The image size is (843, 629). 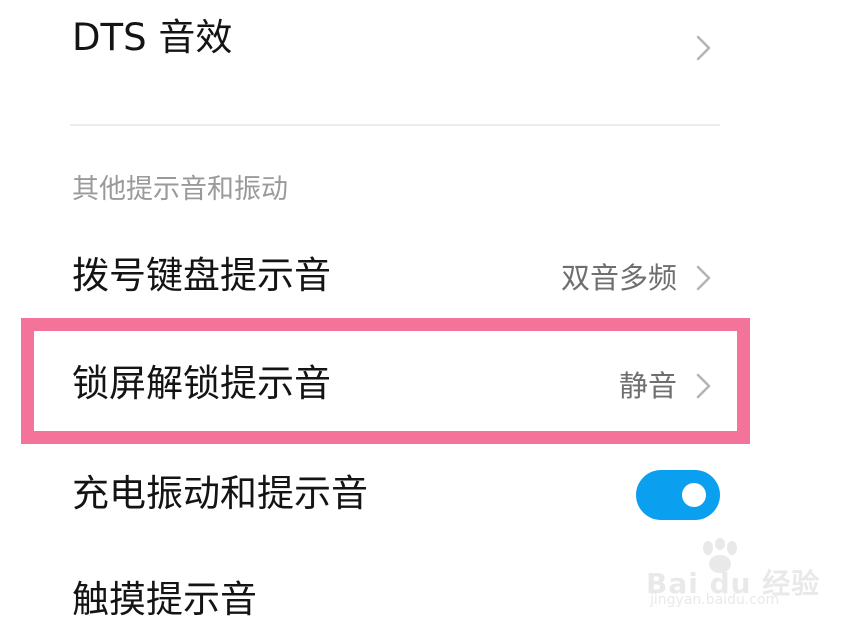 I want to click on settings-item-dialpad-tone: 拨号键盘提示音 双音多频, so click(x=421, y=278).